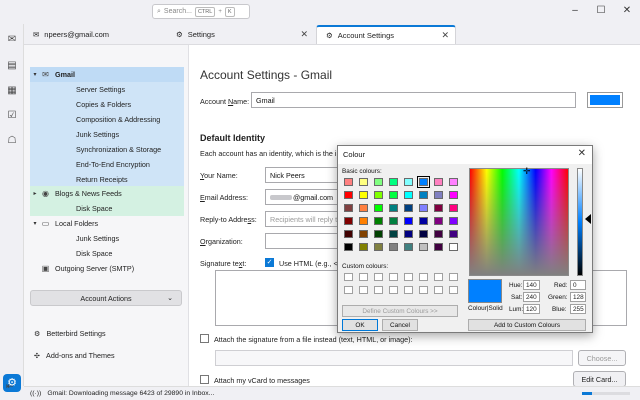 The width and height of the screenshot is (640, 400). What do you see at coordinates (386, 34) in the screenshot?
I see `tab-account-settings: ⚙ Account Settings ✕` at bounding box center [386, 34].